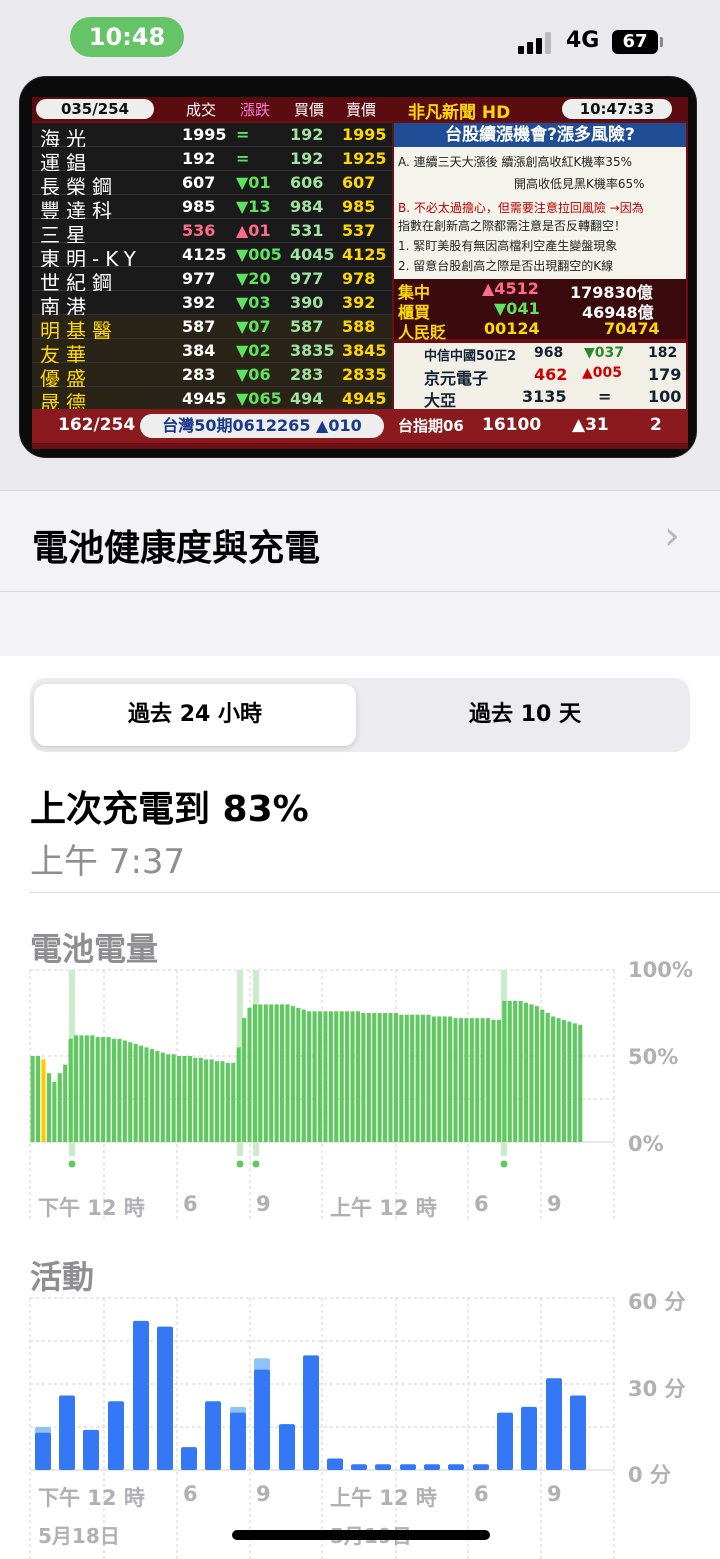 The height and width of the screenshot is (1559, 720). What do you see at coordinates (549, 353) in the screenshot?
I see `tv-stock-a: 968` at bounding box center [549, 353].